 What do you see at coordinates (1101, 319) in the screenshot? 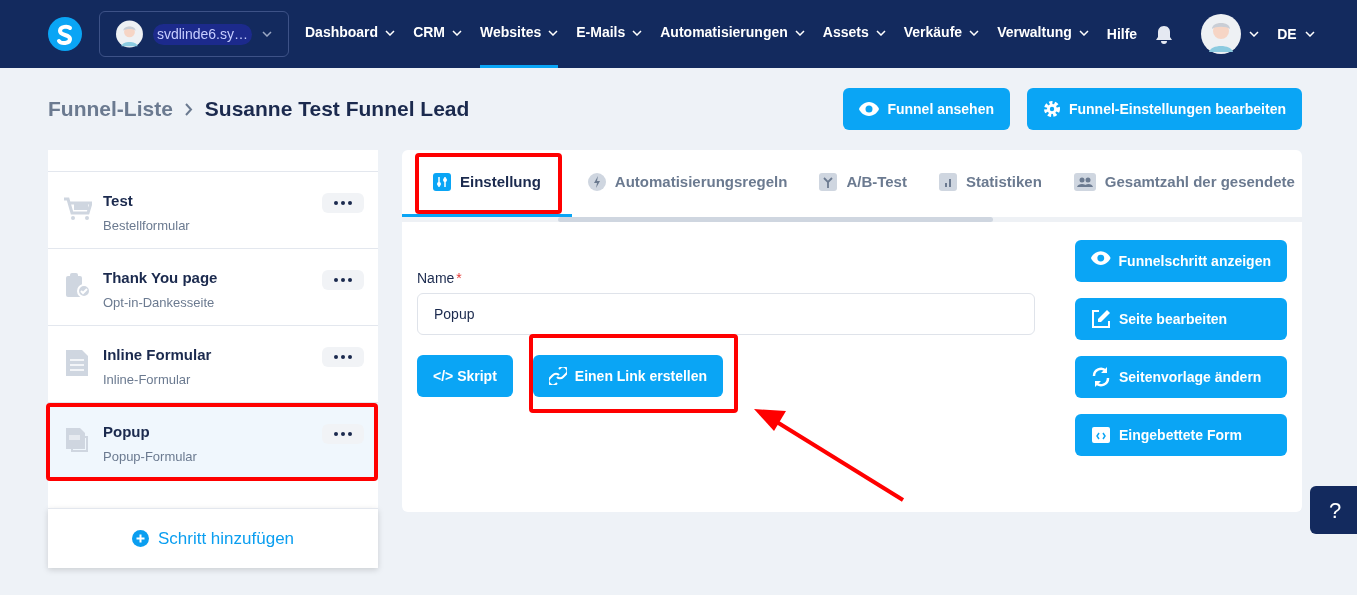
I see `edit-icon` at bounding box center [1101, 319].